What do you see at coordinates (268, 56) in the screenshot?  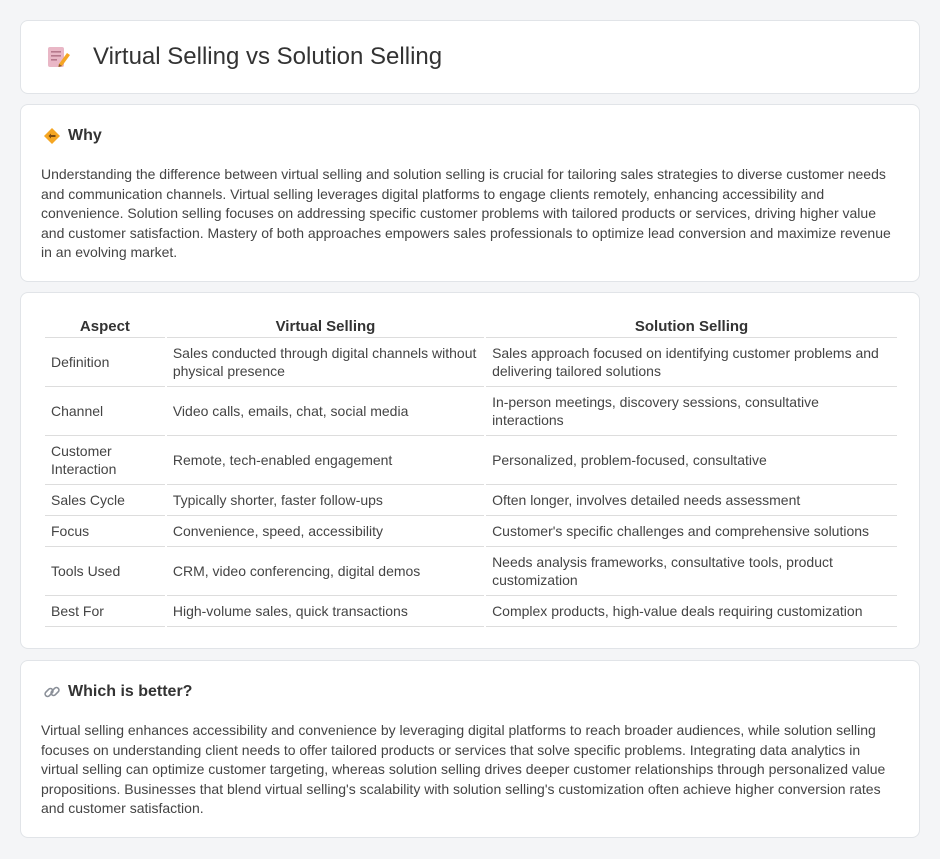 I see `page-title: Virtual Selling vs Solution Selling` at bounding box center [268, 56].